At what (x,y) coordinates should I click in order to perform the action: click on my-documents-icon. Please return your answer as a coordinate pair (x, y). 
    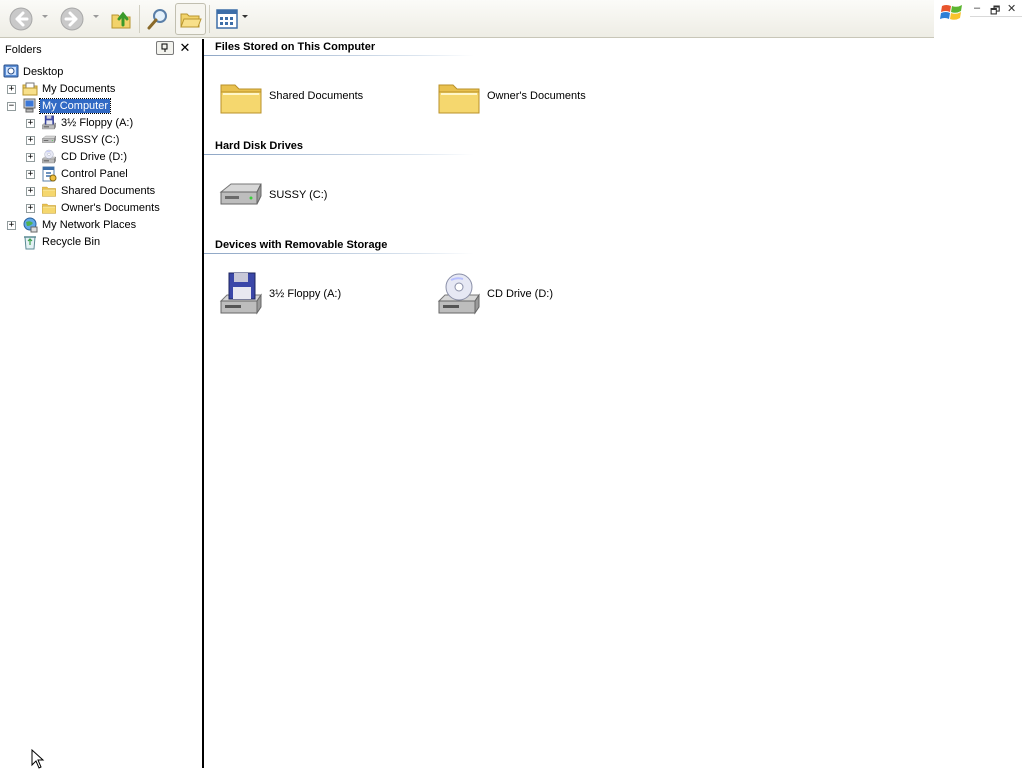
    Looking at the image, I should click on (30, 89).